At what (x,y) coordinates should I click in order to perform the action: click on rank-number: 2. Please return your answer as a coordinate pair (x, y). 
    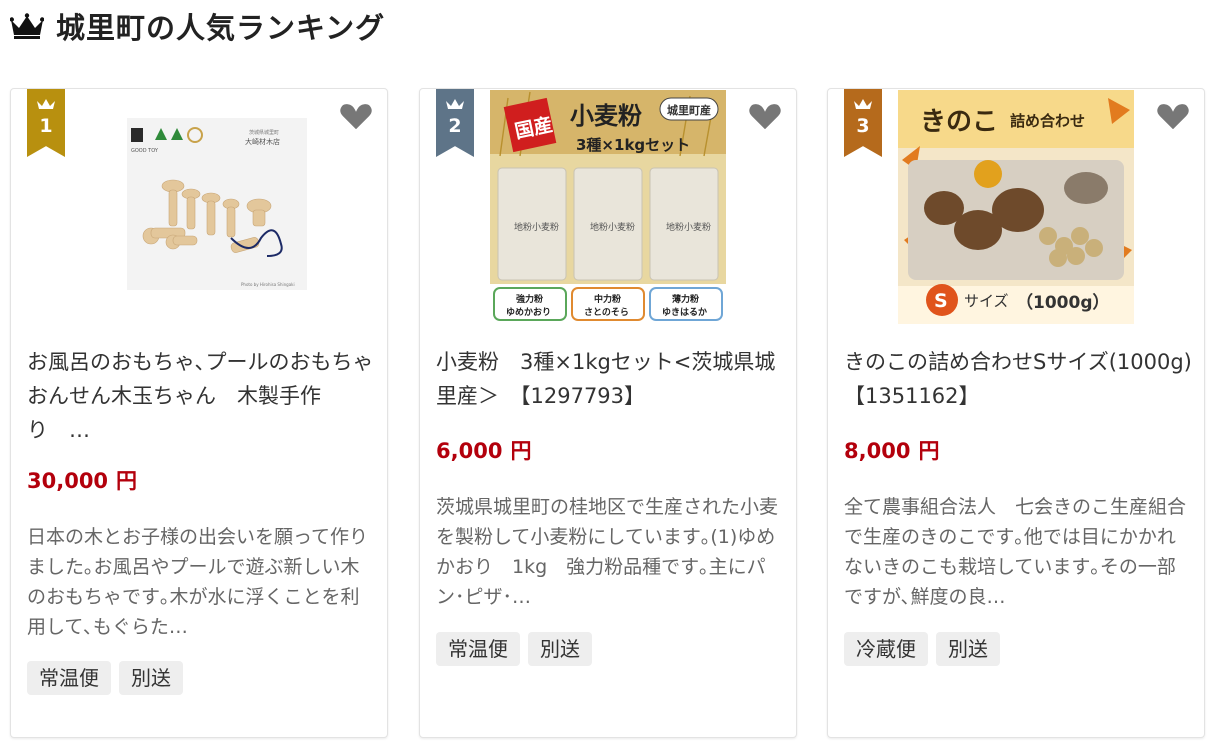
    Looking at the image, I should click on (455, 126).